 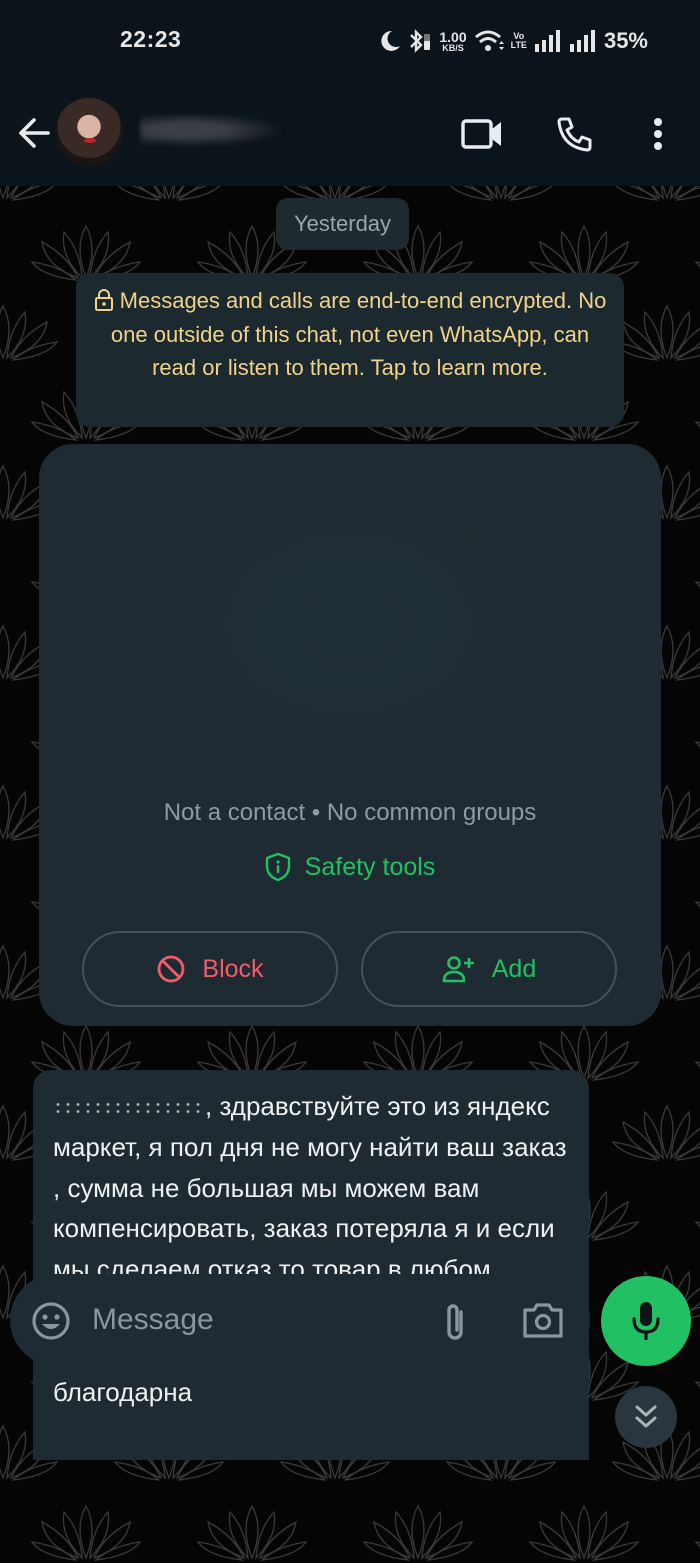 I want to click on voice-message-button, so click(x=646, y=1321).